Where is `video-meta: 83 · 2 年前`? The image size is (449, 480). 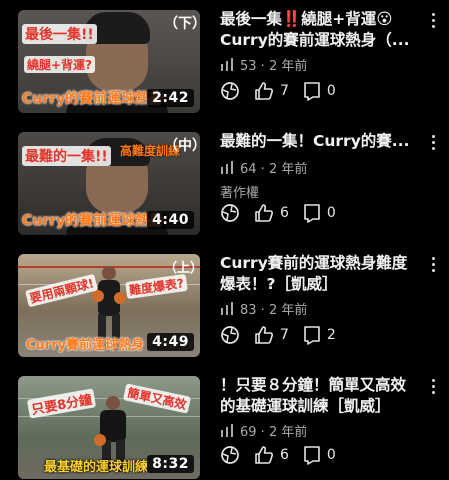
video-meta: 83 · 2 年前 is located at coordinates (263, 308).